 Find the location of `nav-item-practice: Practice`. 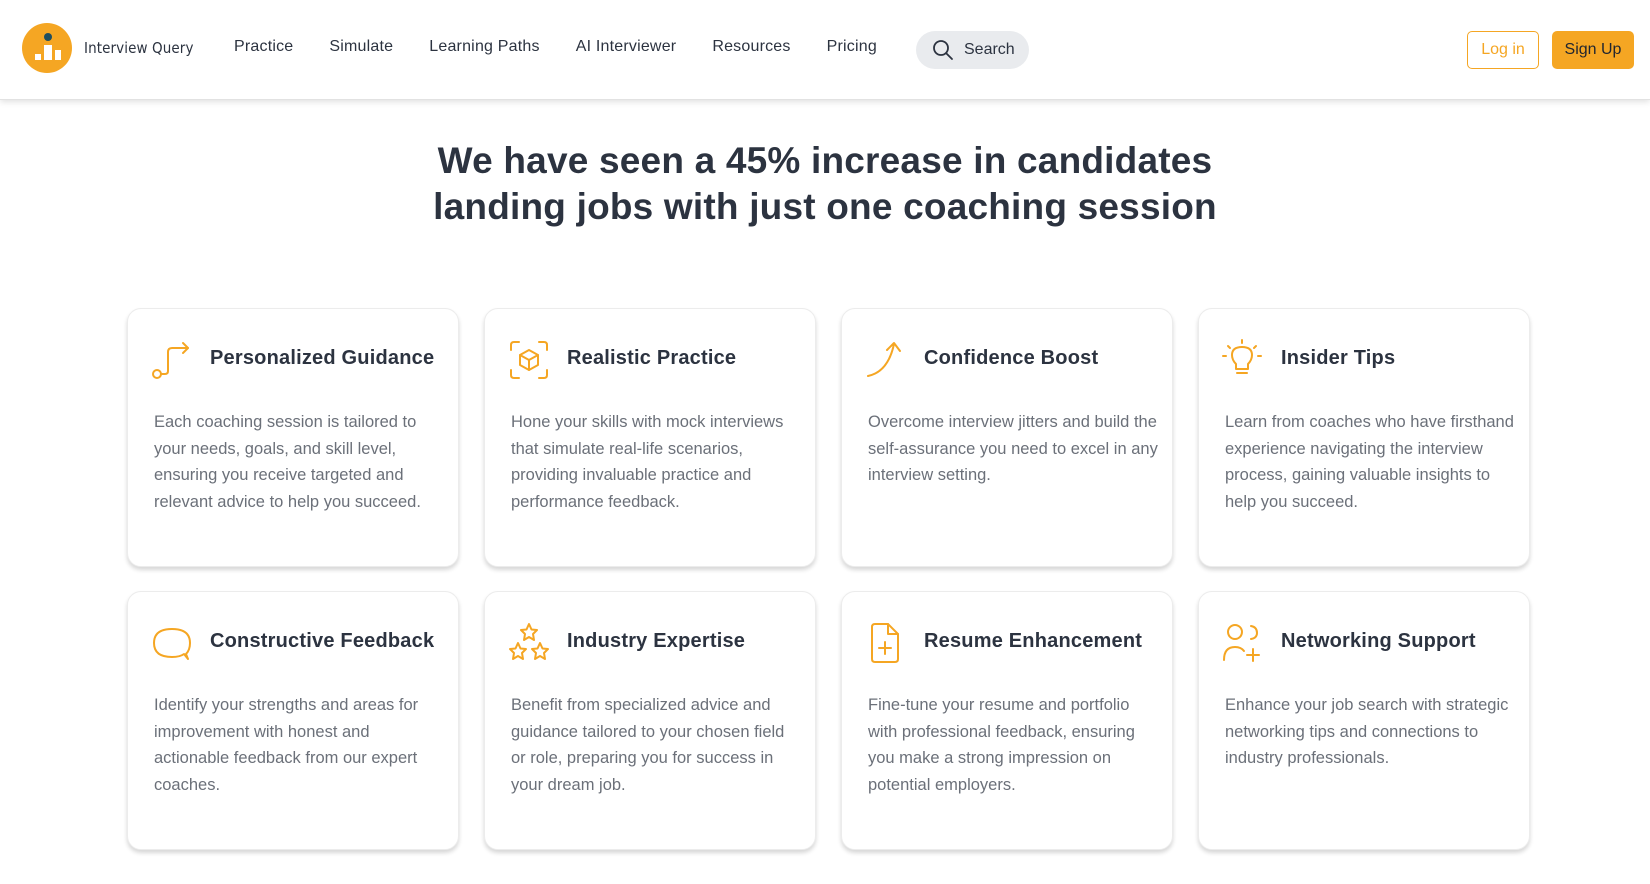

nav-item-practice: Practice is located at coordinates (263, 47).